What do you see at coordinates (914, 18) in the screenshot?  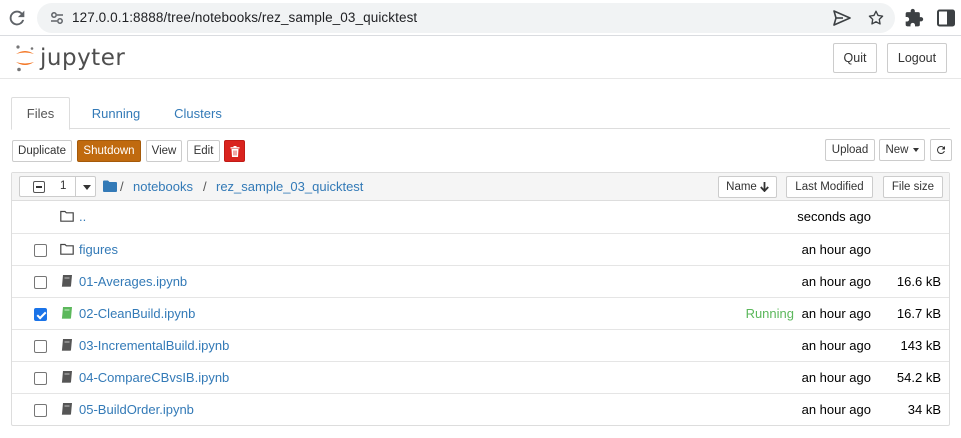 I see `extensions-icon` at bounding box center [914, 18].